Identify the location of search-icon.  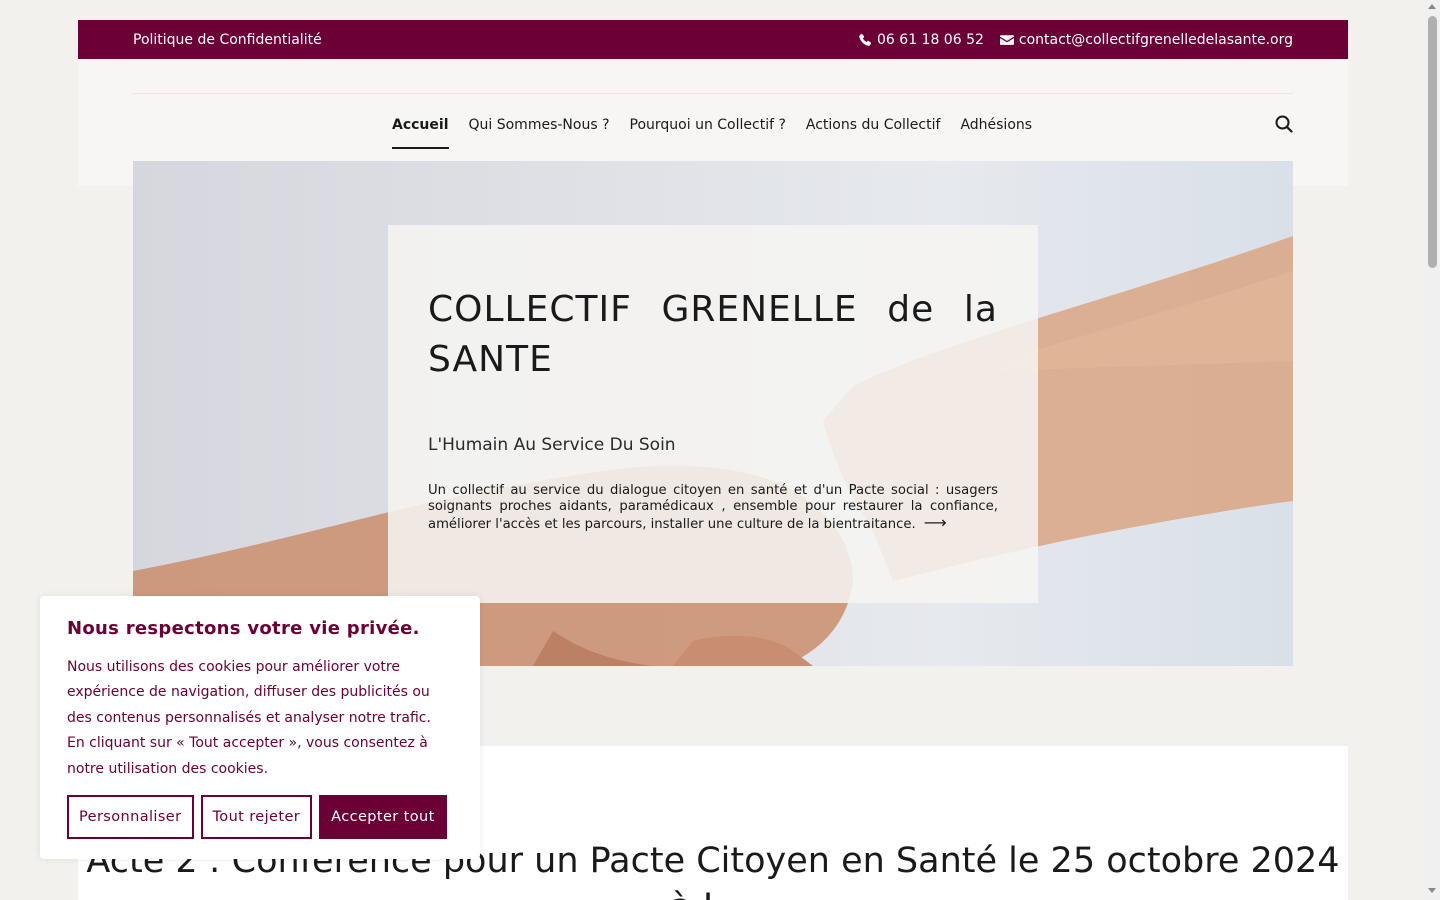
(1284, 124).